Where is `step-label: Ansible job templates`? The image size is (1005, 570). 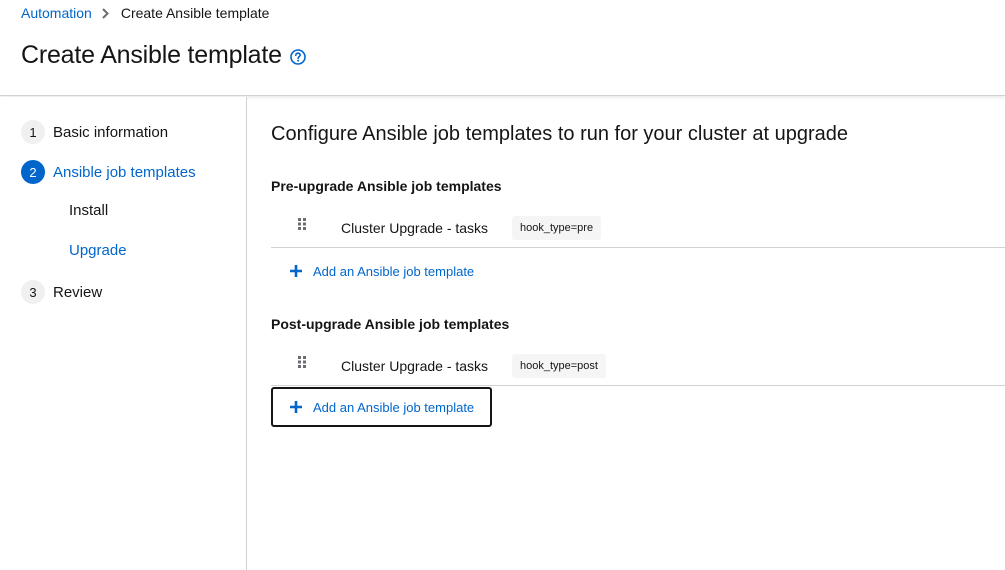
step-label: Ansible job templates is located at coordinates (124, 172).